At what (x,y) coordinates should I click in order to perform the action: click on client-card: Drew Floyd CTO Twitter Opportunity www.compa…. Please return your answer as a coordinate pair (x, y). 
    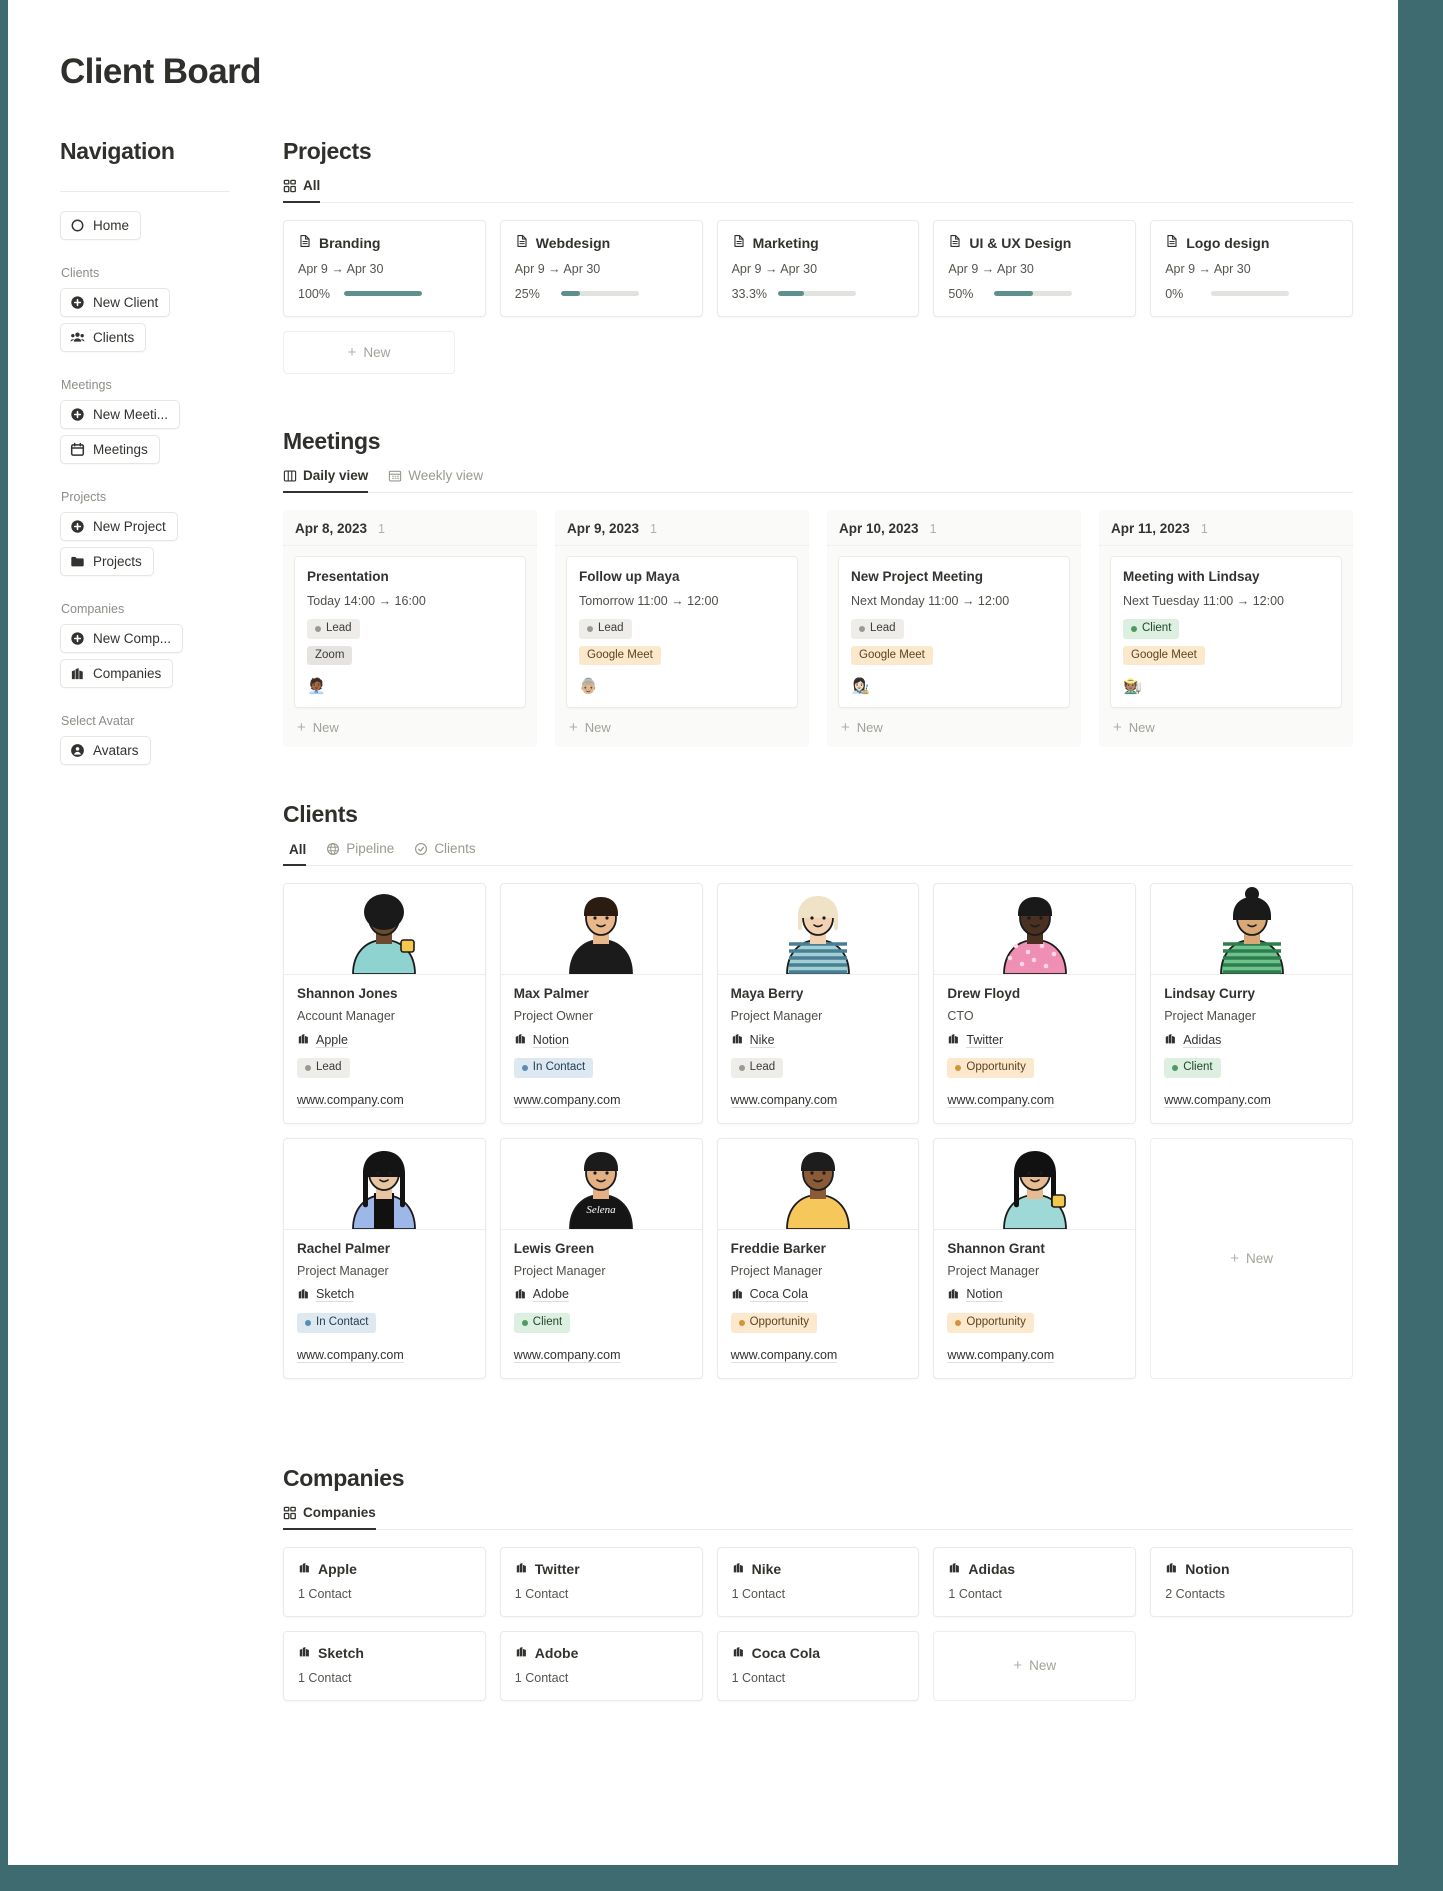
    Looking at the image, I should click on (1035, 1003).